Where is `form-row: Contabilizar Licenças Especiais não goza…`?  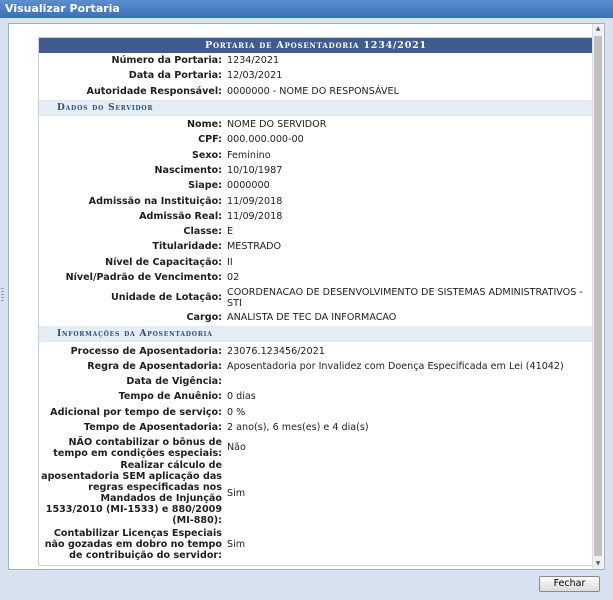
form-row: Contabilizar Licenças Especiais não goza… is located at coordinates (316, 544).